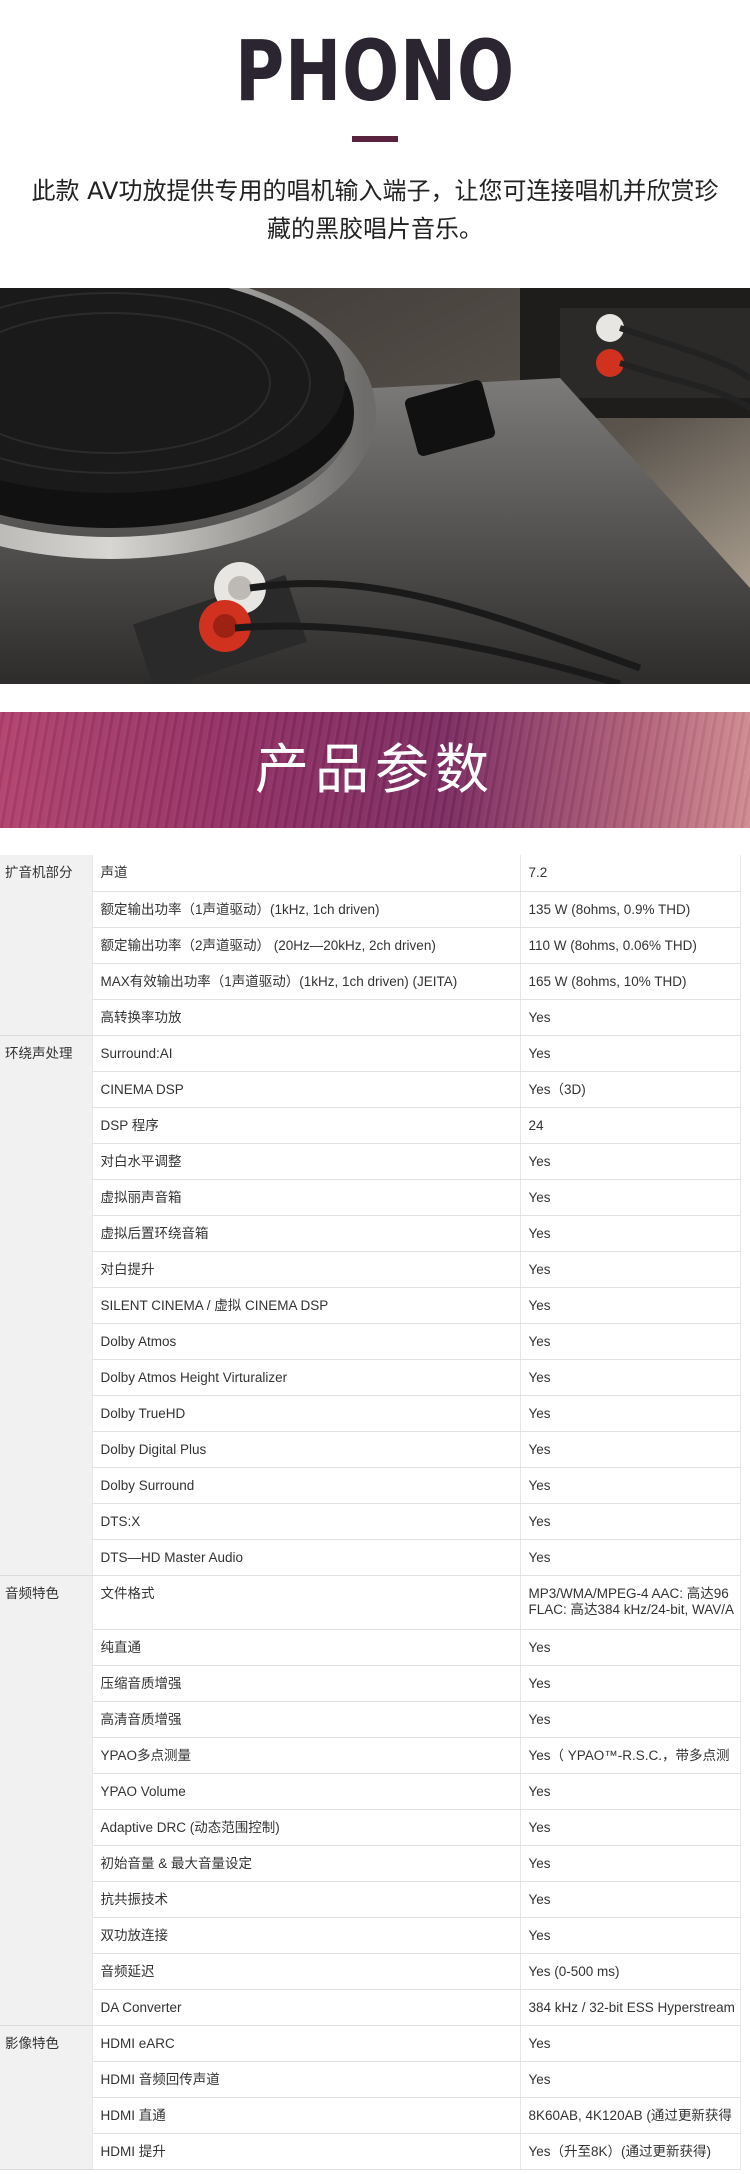  Describe the element at coordinates (370, 1899) in the screenshot. I see `table-row: 抗共振技术 Yes` at that location.